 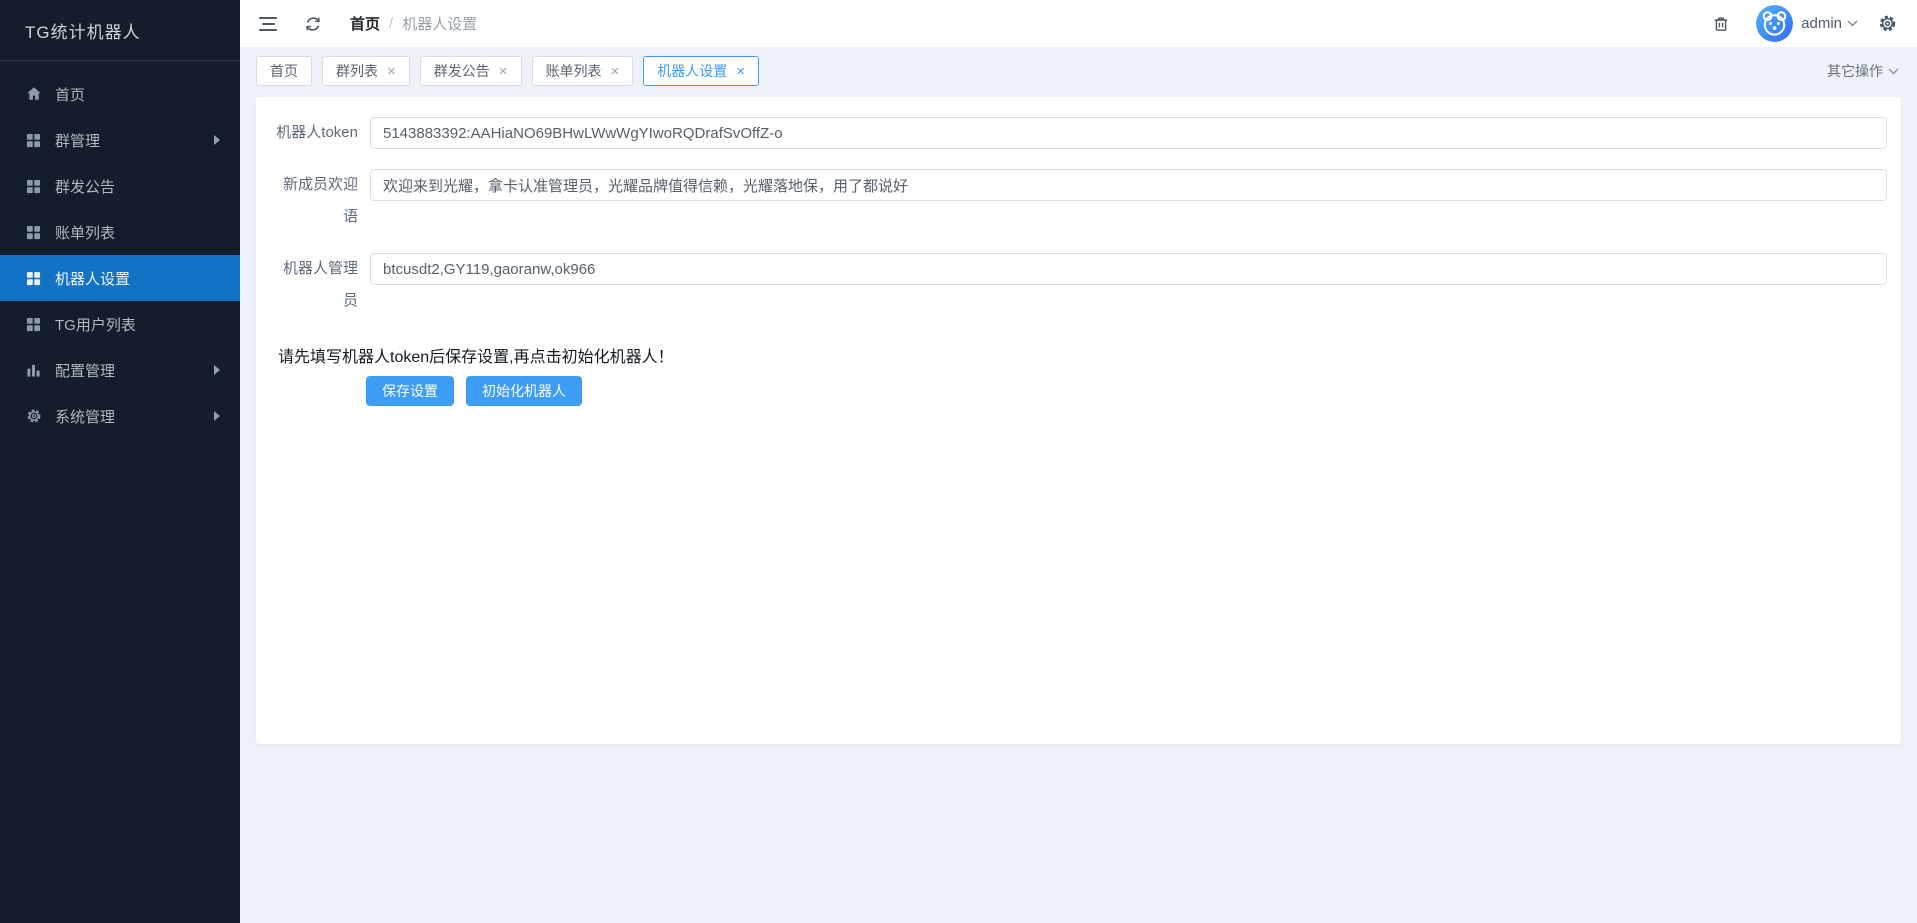 What do you see at coordinates (95, 325) in the screenshot?
I see `sidebar-item-label: TG用户列表` at bounding box center [95, 325].